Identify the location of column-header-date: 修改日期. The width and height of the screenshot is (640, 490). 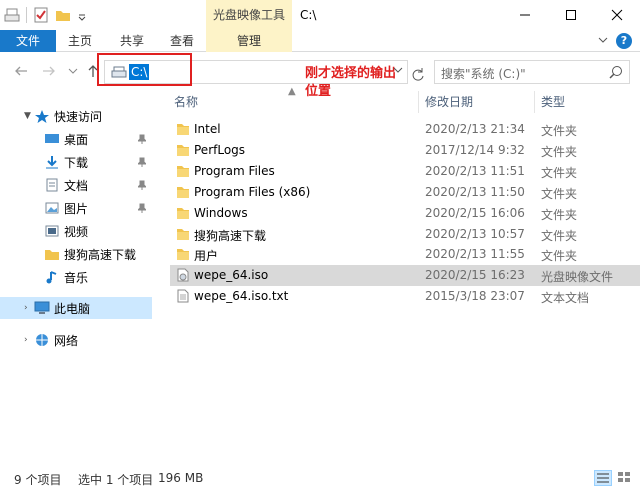
(449, 102).